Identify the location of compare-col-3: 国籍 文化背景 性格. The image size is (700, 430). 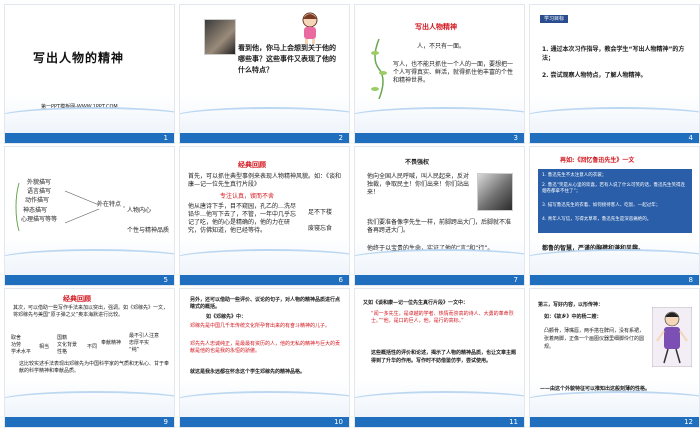
(72, 345).